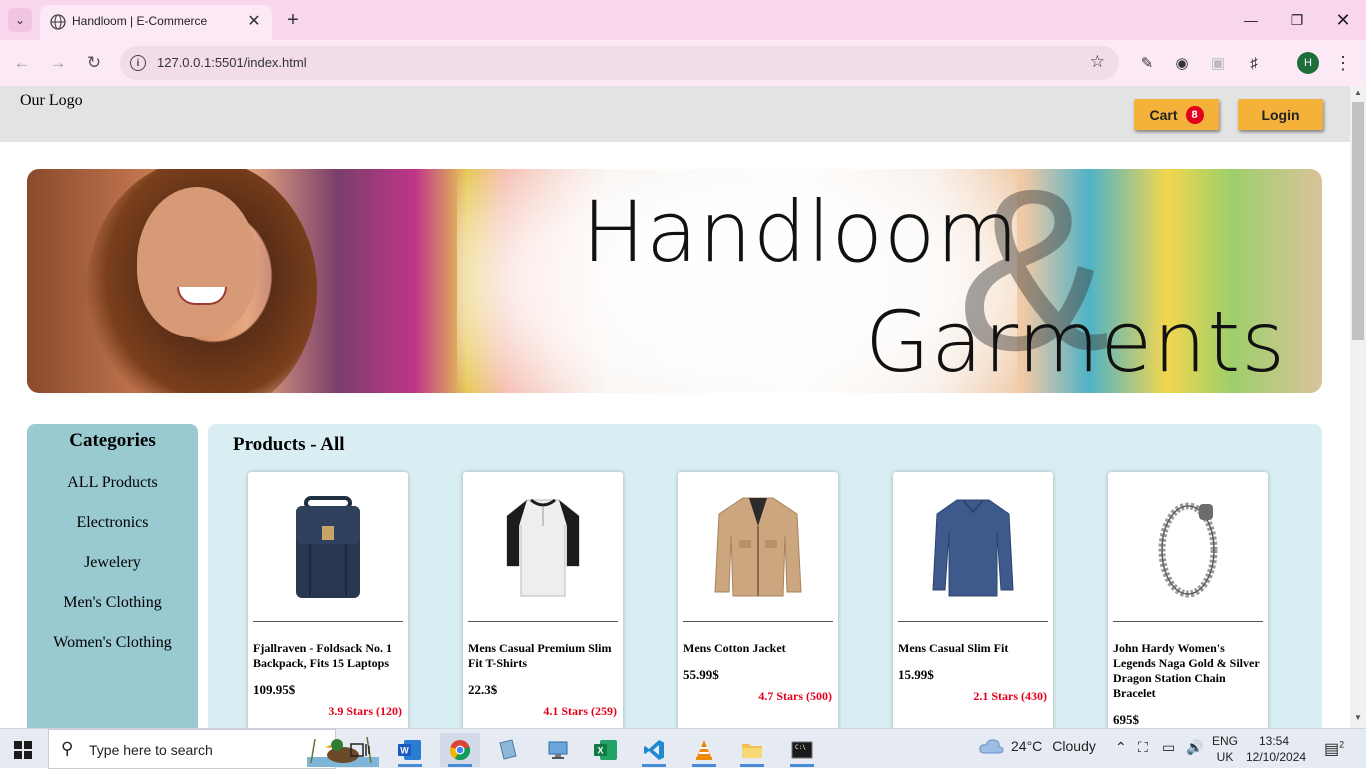  Describe the element at coordinates (1276, 749) in the screenshot. I see `system-clock: 13:54 12/10/2024` at that location.